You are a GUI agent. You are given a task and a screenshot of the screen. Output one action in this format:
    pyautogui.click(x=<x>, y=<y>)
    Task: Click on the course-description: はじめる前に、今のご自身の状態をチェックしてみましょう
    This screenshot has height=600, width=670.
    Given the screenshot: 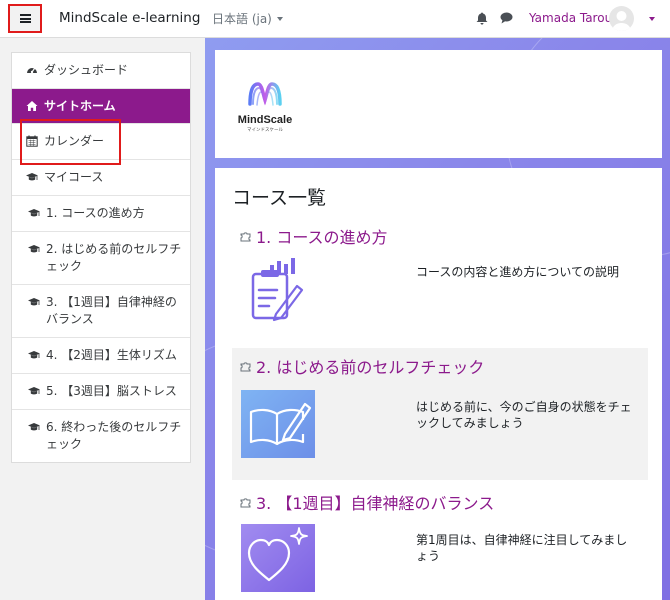 What is the action you would take?
    pyautogui.click(x=524, y=415)
    